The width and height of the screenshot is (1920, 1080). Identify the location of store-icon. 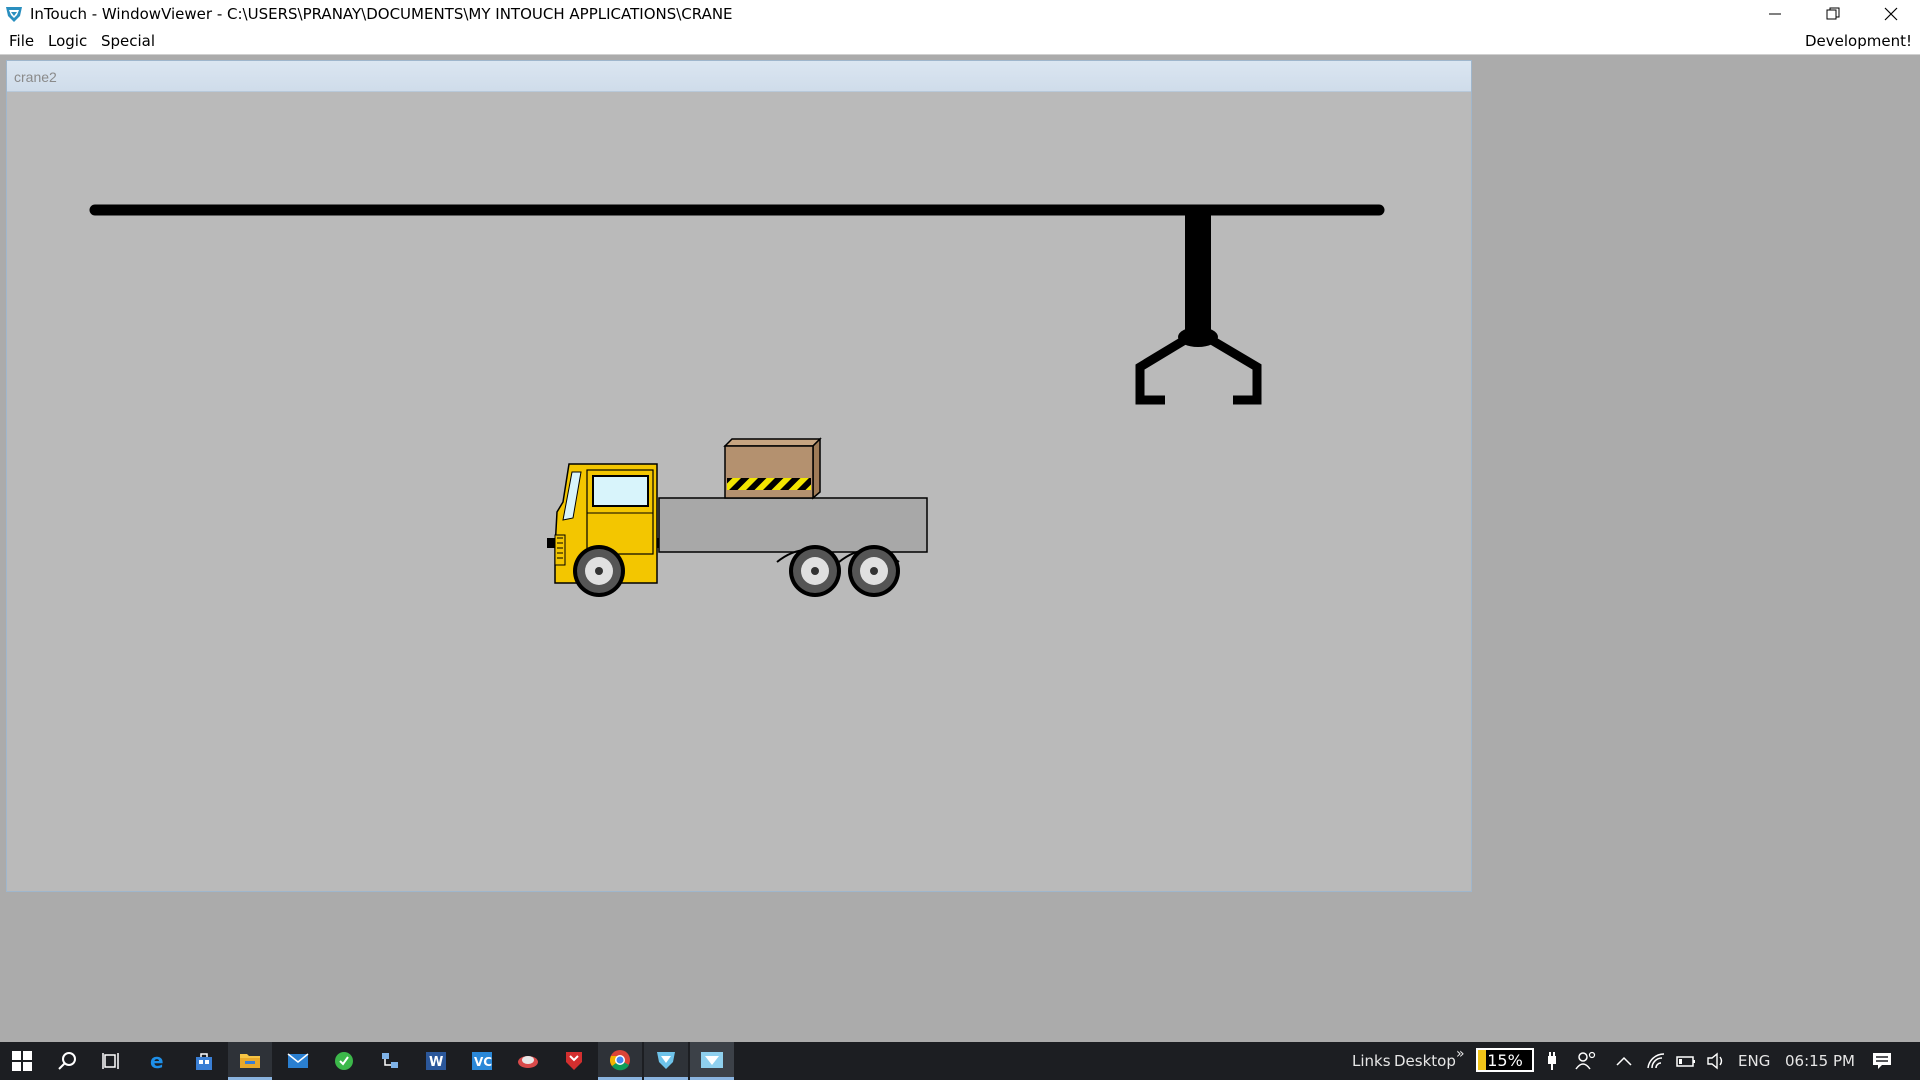
(204, 1061).